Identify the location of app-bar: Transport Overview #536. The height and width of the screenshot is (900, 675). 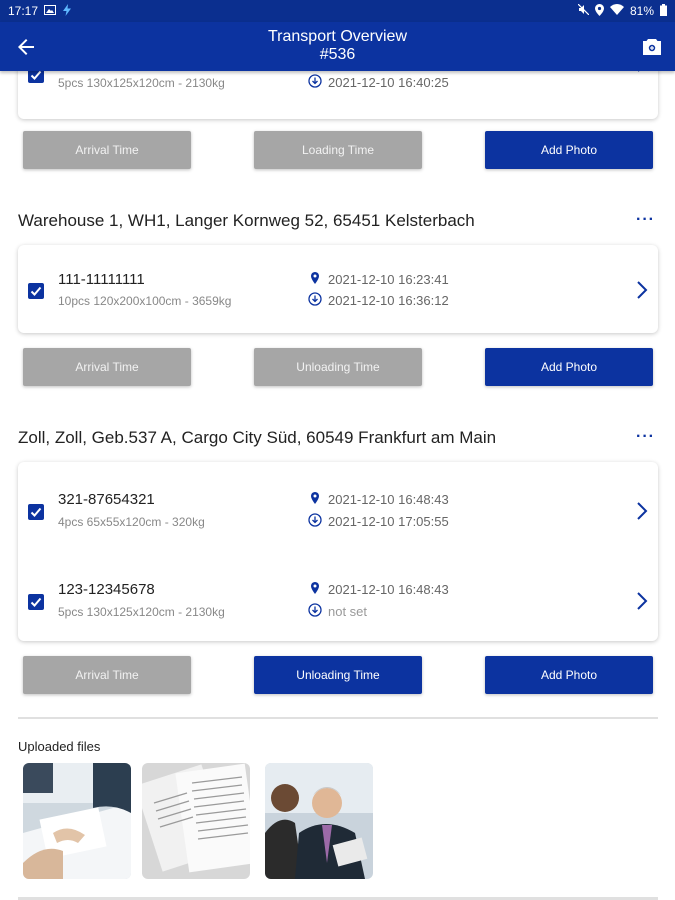
(337, 46).